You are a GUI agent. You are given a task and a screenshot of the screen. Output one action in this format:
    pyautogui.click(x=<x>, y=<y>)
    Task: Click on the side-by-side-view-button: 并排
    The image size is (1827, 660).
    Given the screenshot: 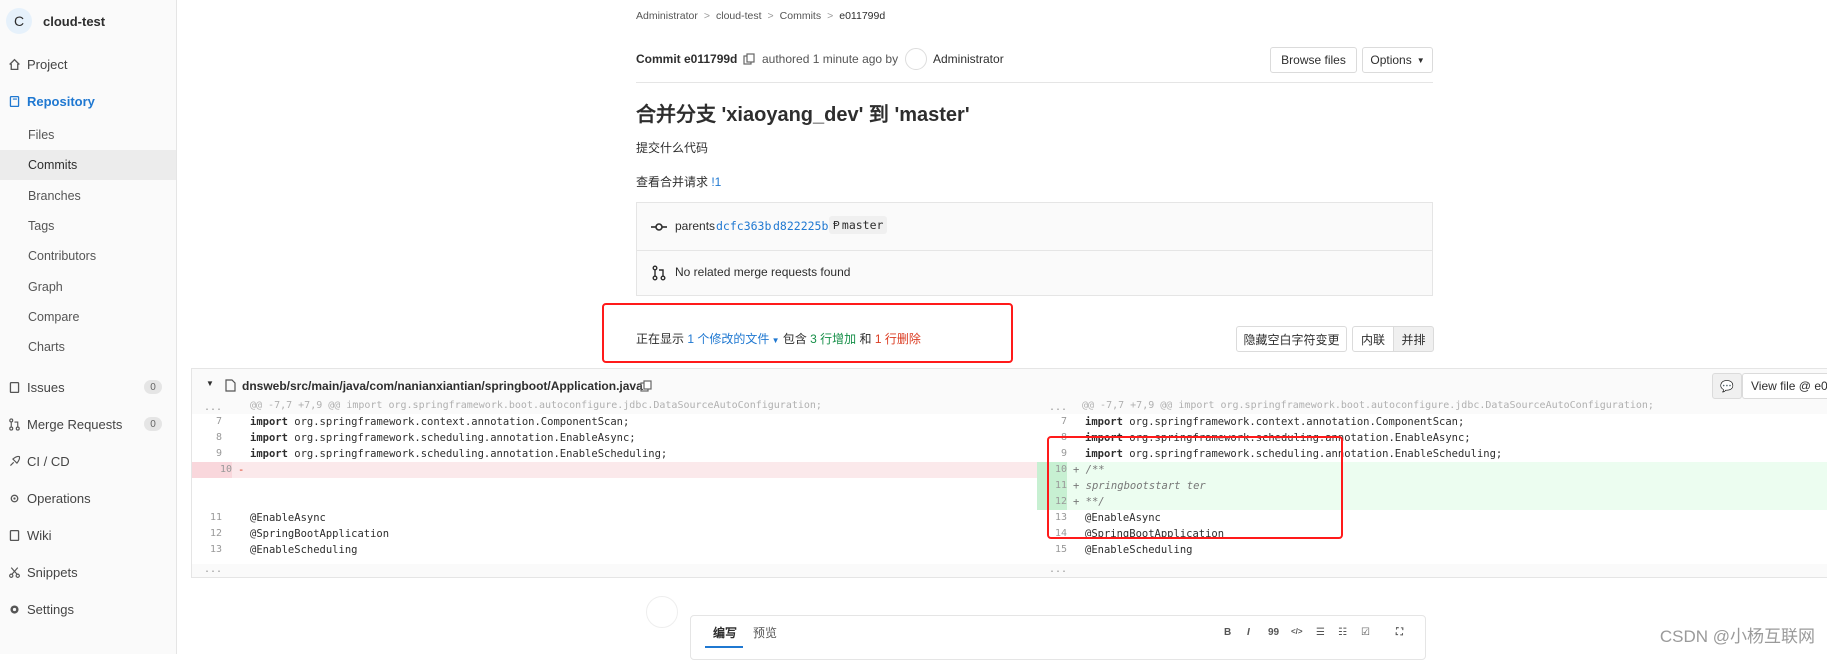 What is the action you would take?
    pyautogui.click(x=1413, y=339)
    